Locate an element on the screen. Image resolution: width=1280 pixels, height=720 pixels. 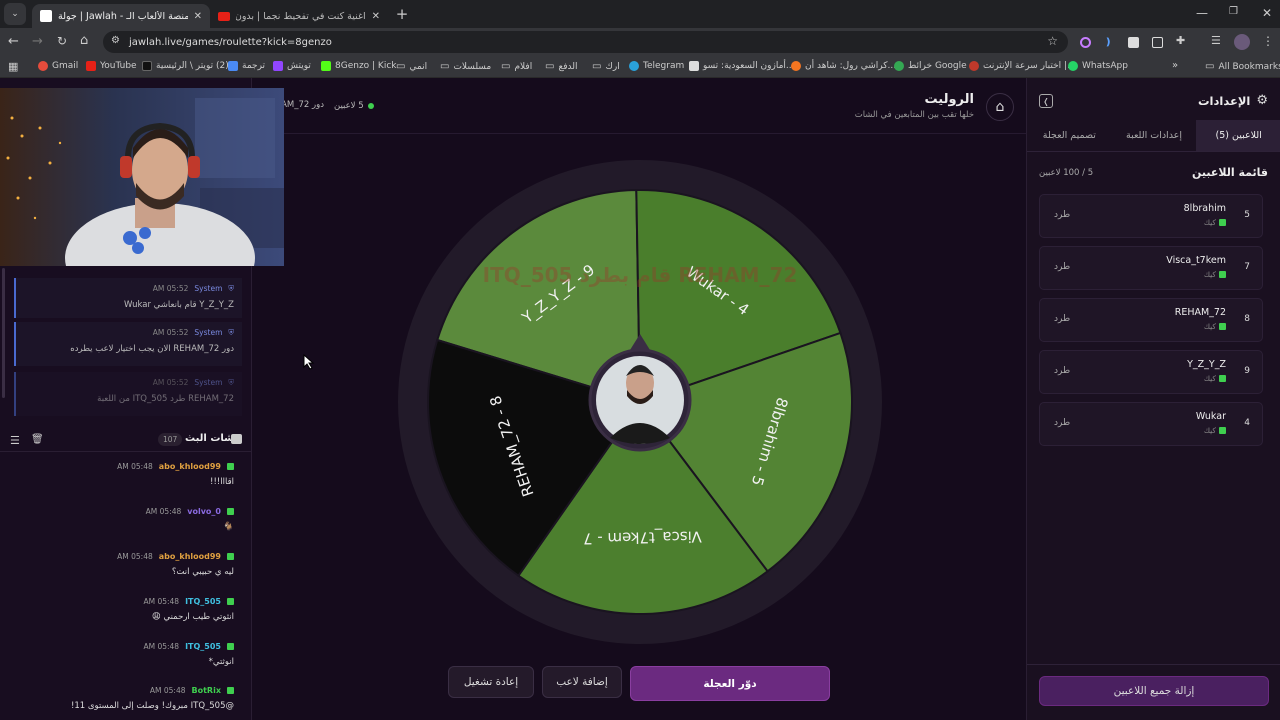
chat-message: ITQ_505 05:48 AM انثوتي طيب ارحمني 😩 is located at coordinates (122, 609).